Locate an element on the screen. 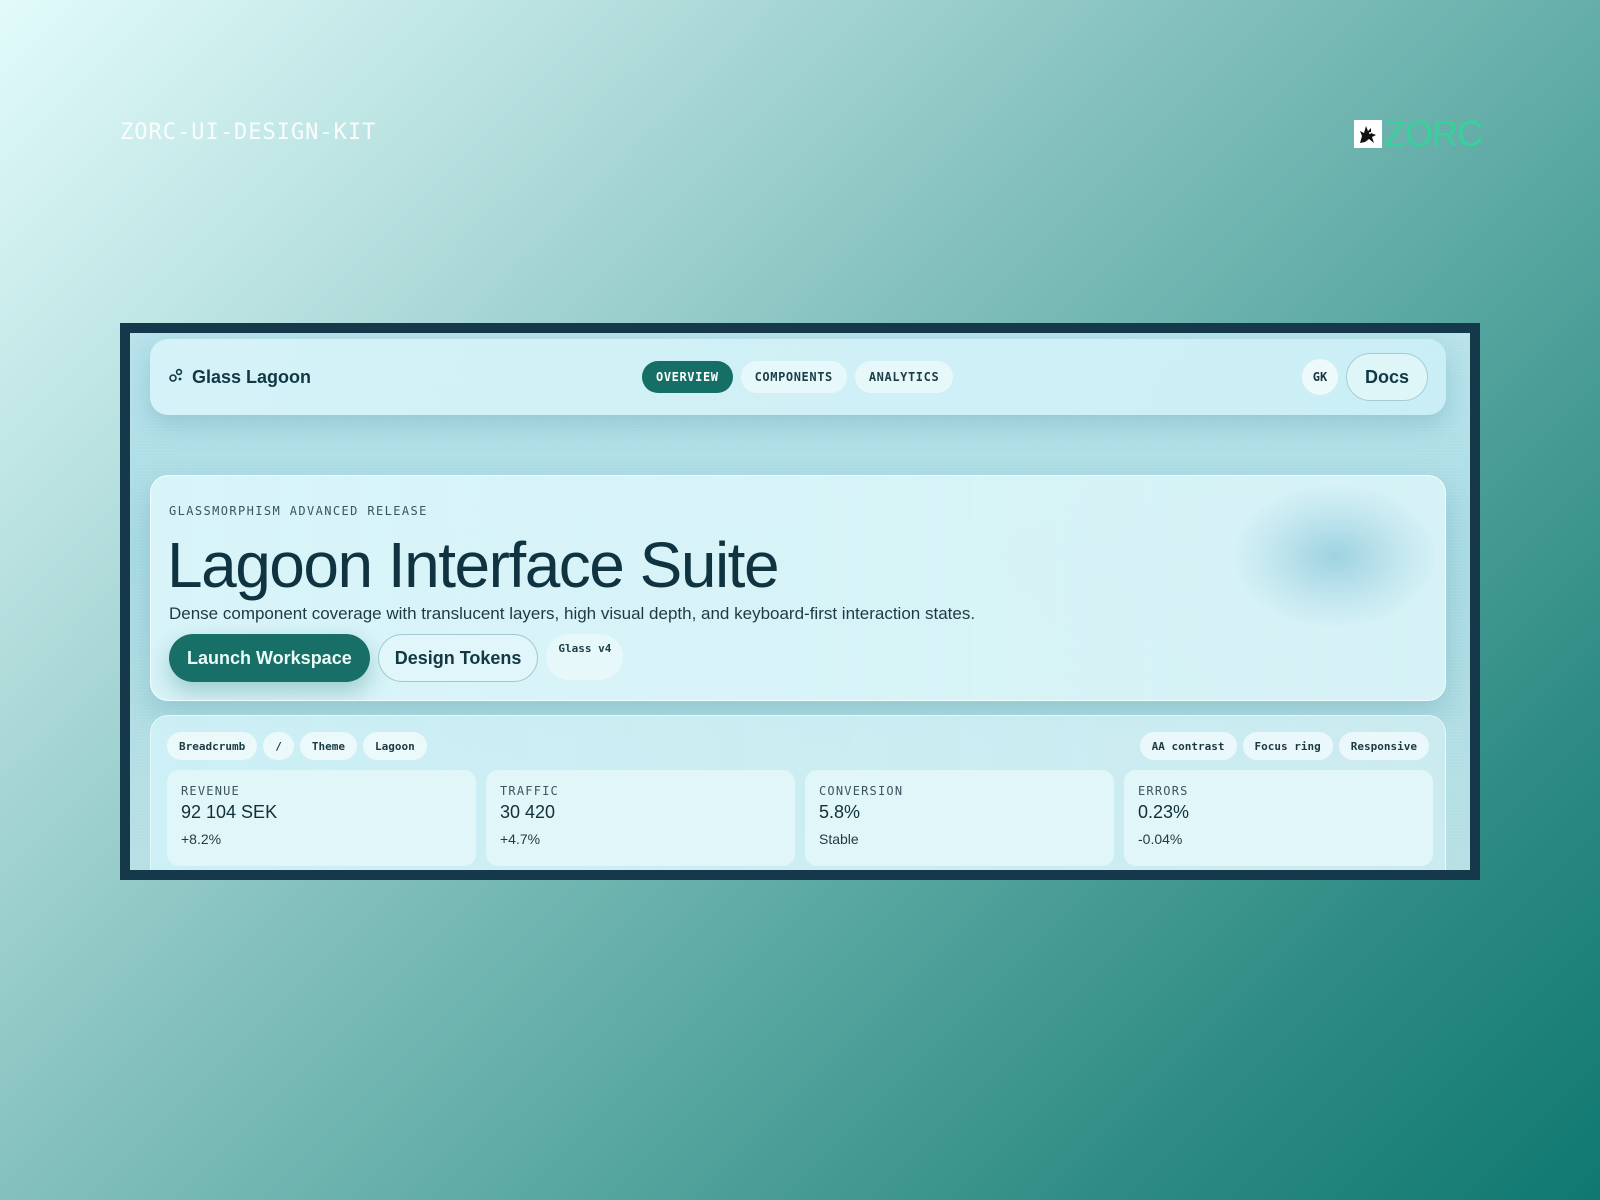 This screenshot has height=1200, width=1600. flag-aa-contrast: AA contrast is located at coordinates (1188, 746).